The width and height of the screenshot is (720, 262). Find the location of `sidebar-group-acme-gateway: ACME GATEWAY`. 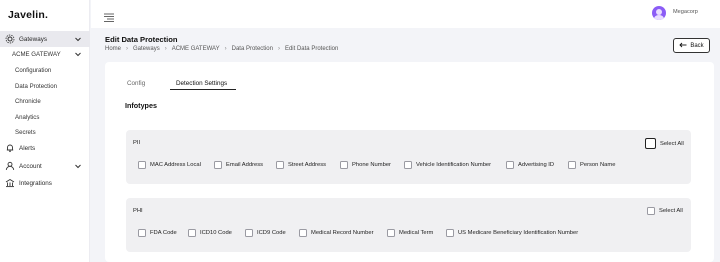

sidebar-group-acme-gateway: ACME GATEWAY is located at coordinates (45, 54).